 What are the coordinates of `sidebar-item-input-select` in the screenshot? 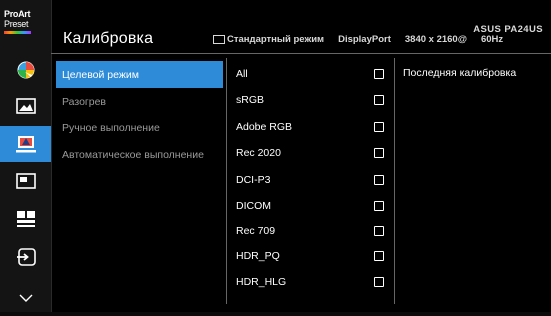 It's located at (25, 257).